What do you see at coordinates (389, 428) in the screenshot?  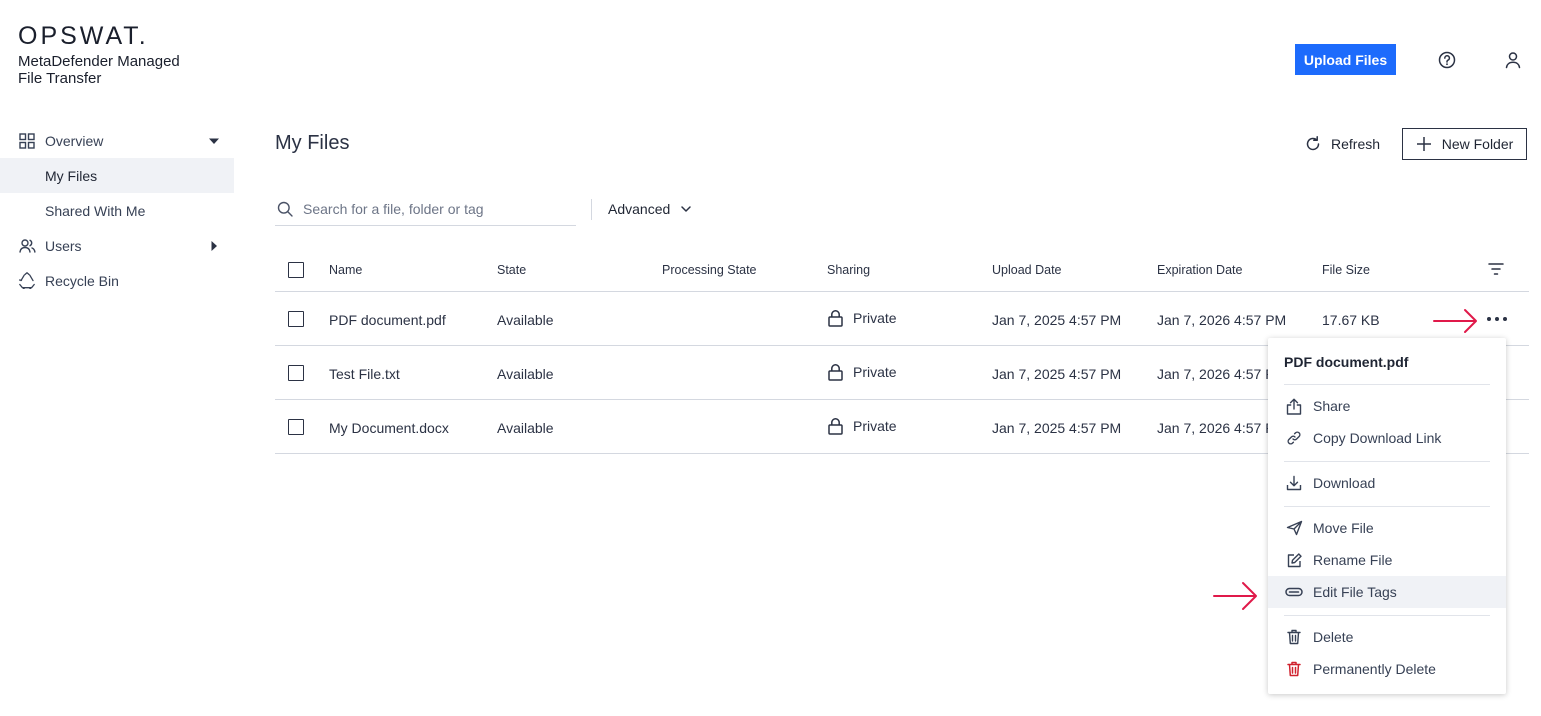 I see `file-name: My Document.docx` at bounding box center [389, 428].